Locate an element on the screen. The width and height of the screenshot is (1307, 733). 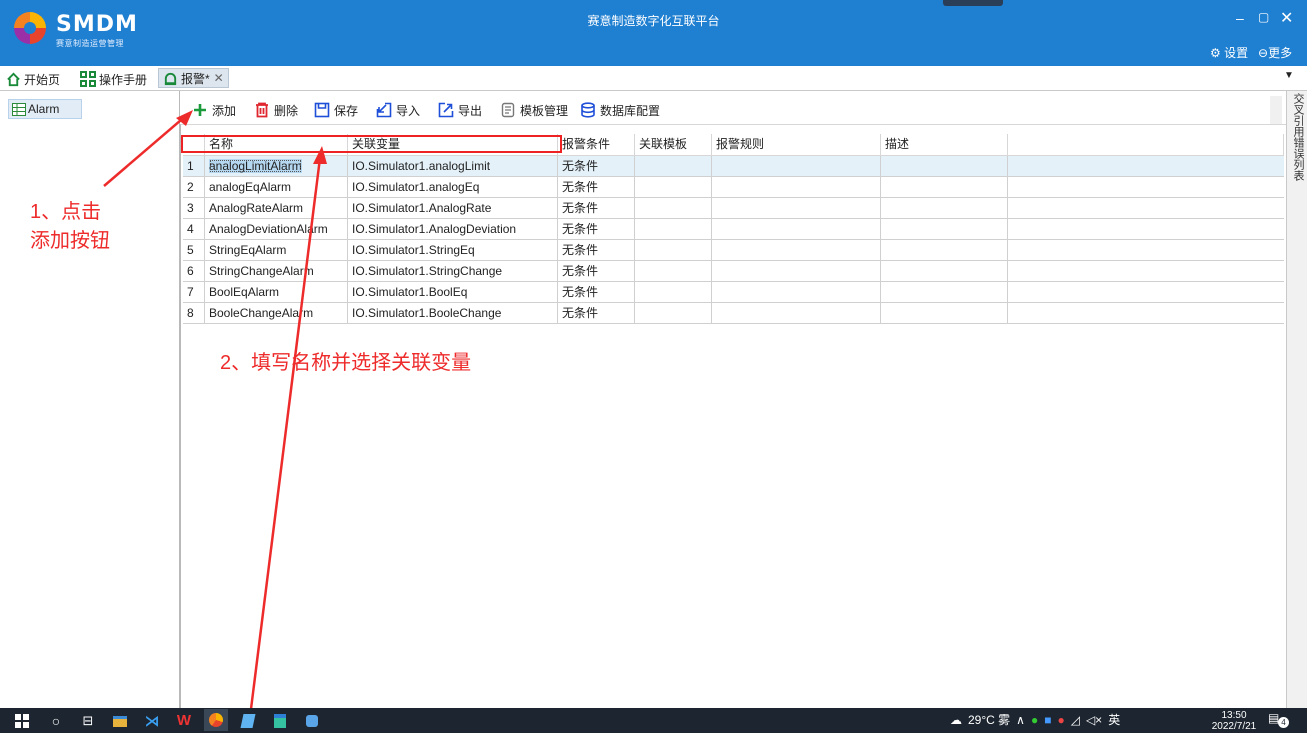
vscode-icon: ⋊ is located at coordinates (152, 720).